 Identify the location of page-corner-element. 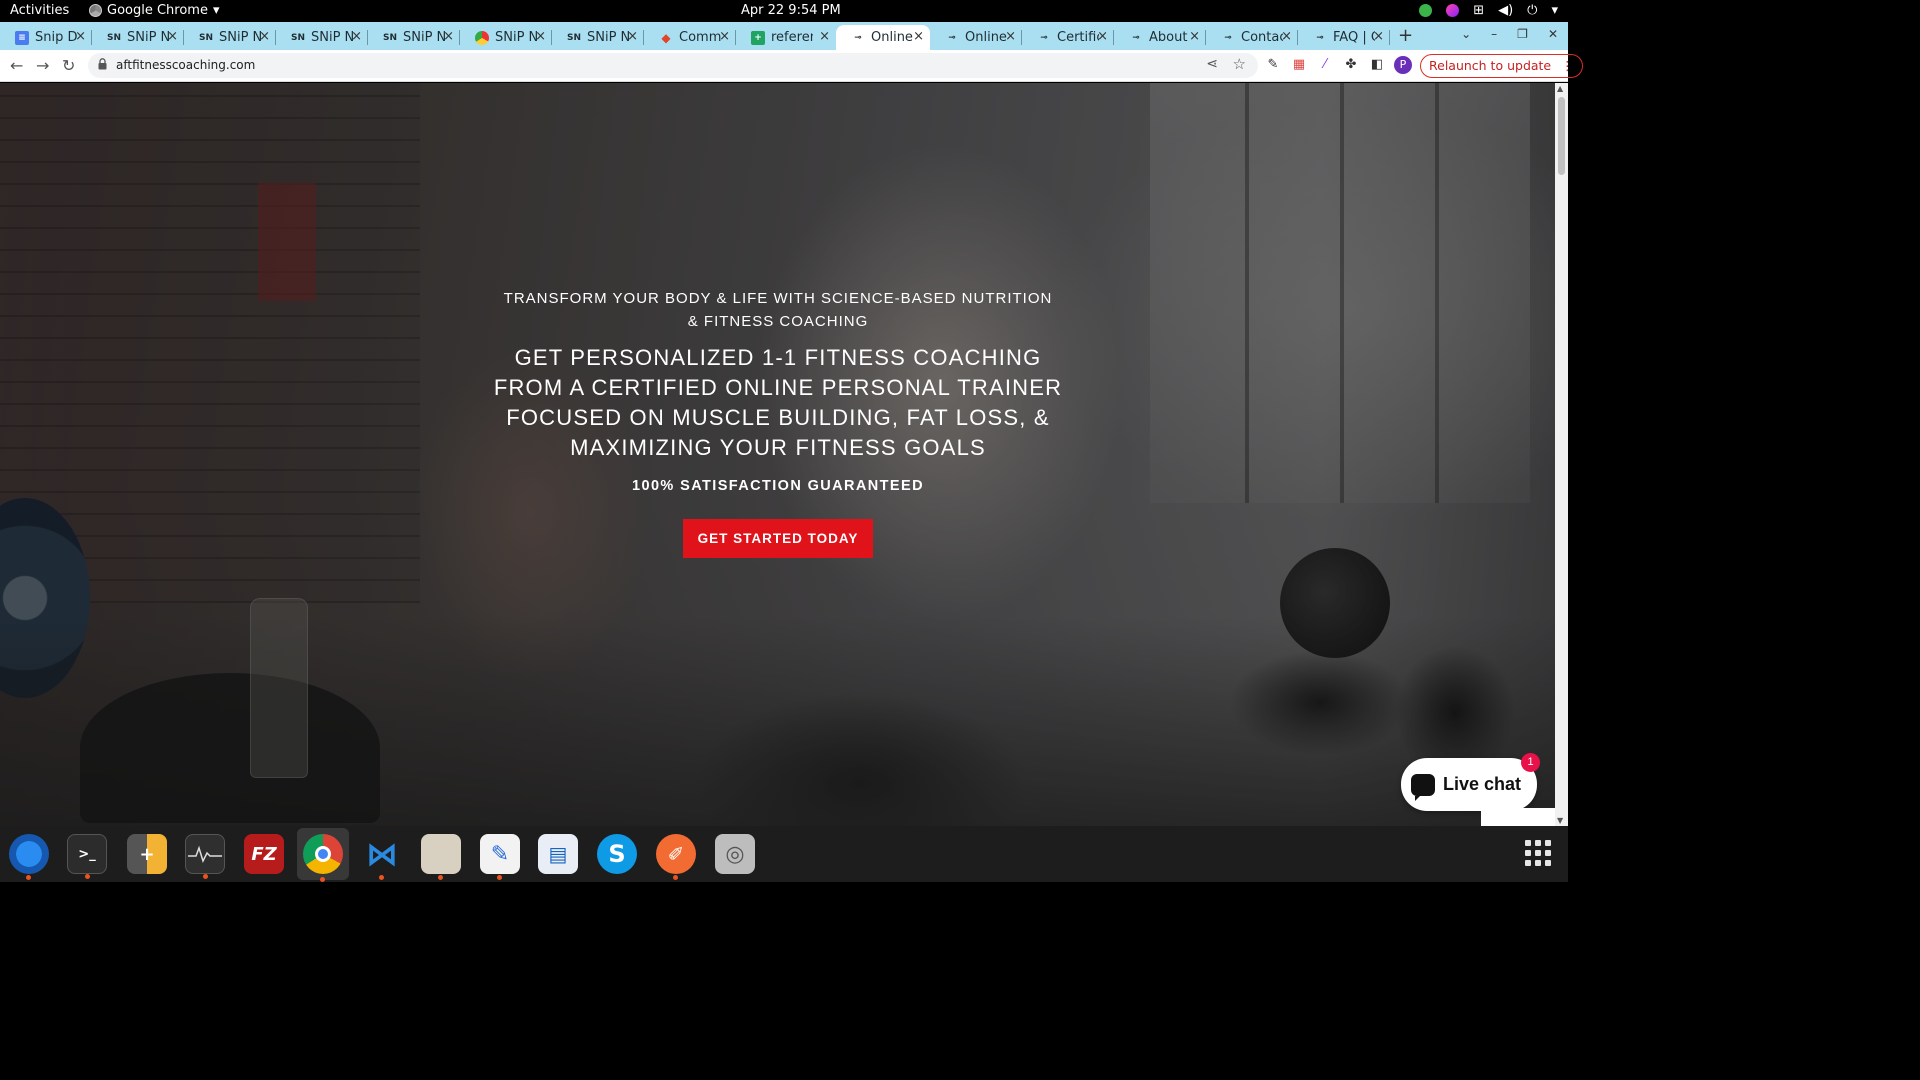
(1518, 817).